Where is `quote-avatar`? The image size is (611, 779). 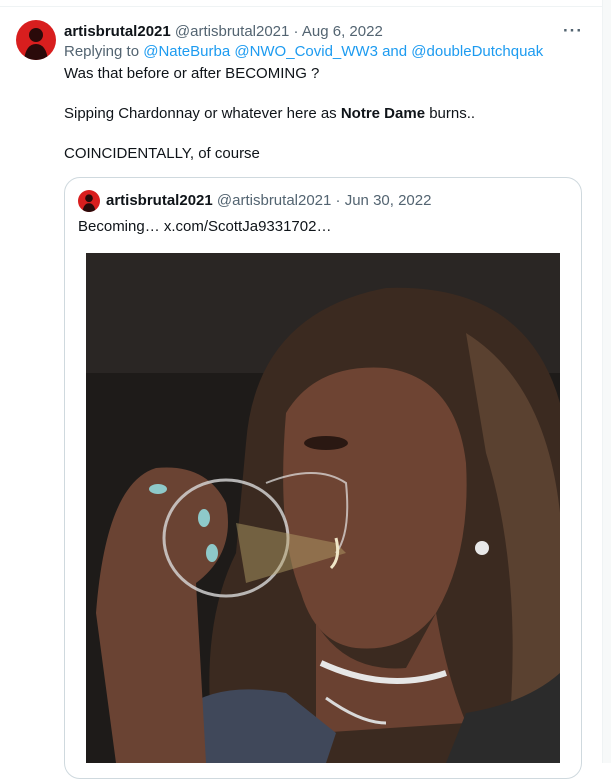
quote-avatar is located at coordinates (89, 201).